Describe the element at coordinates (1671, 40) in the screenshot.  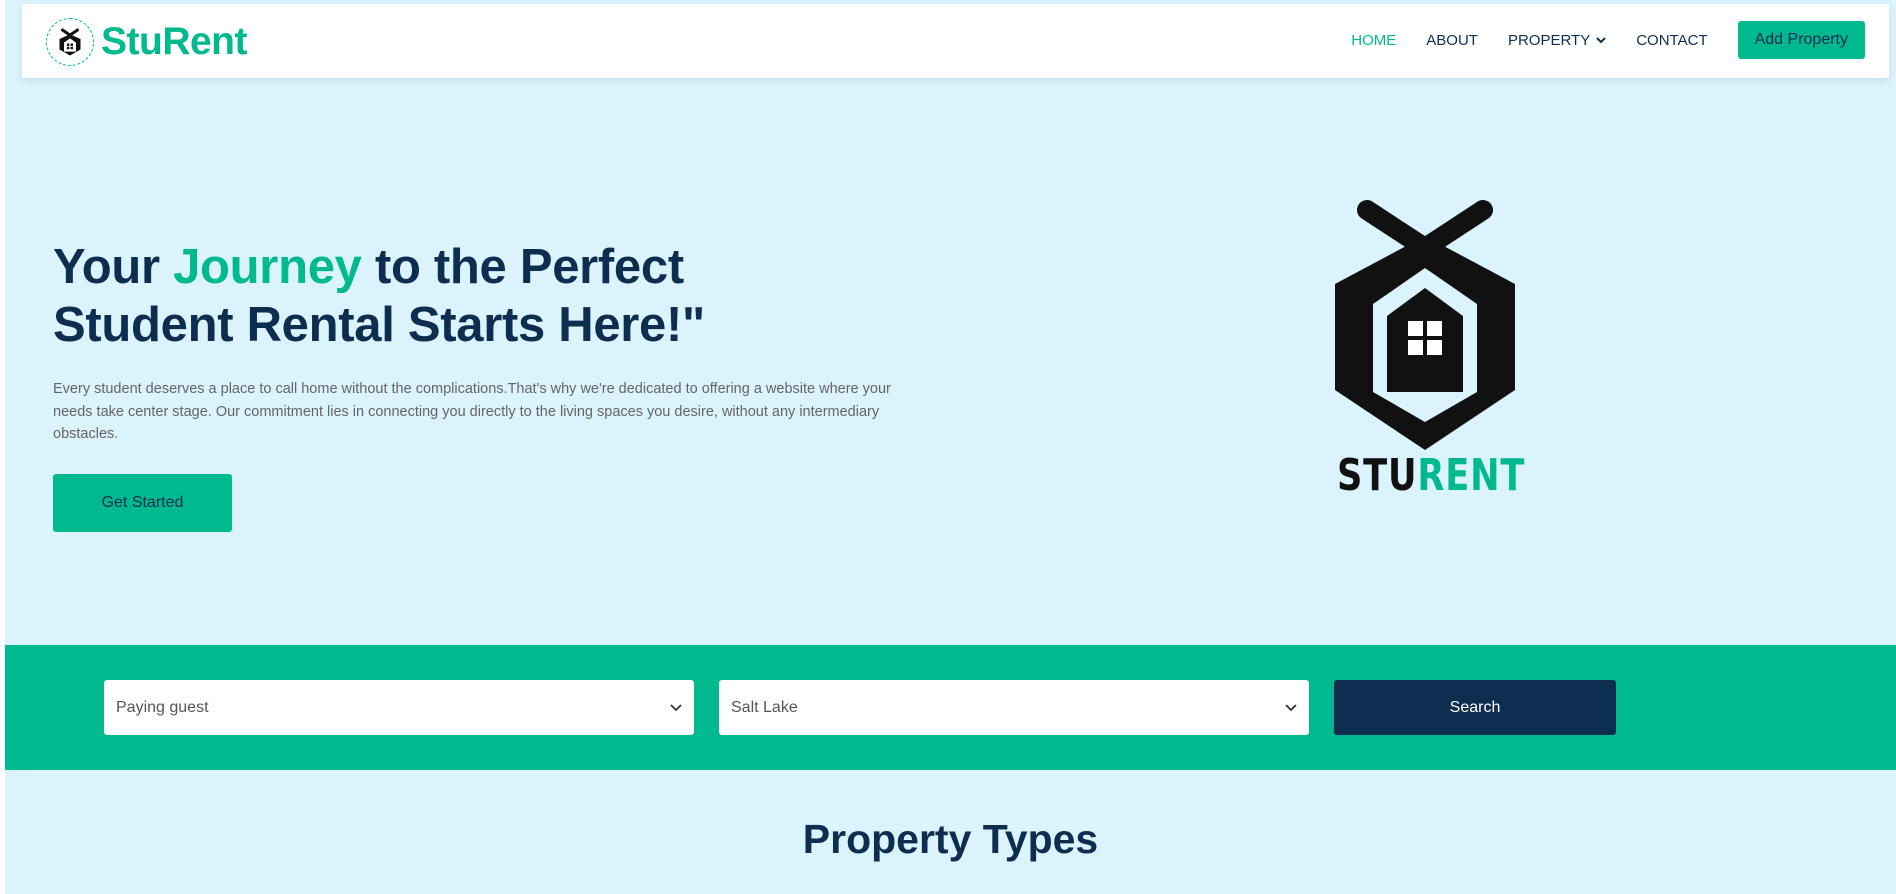
I see `nav-contact: CONTACT` at that location.